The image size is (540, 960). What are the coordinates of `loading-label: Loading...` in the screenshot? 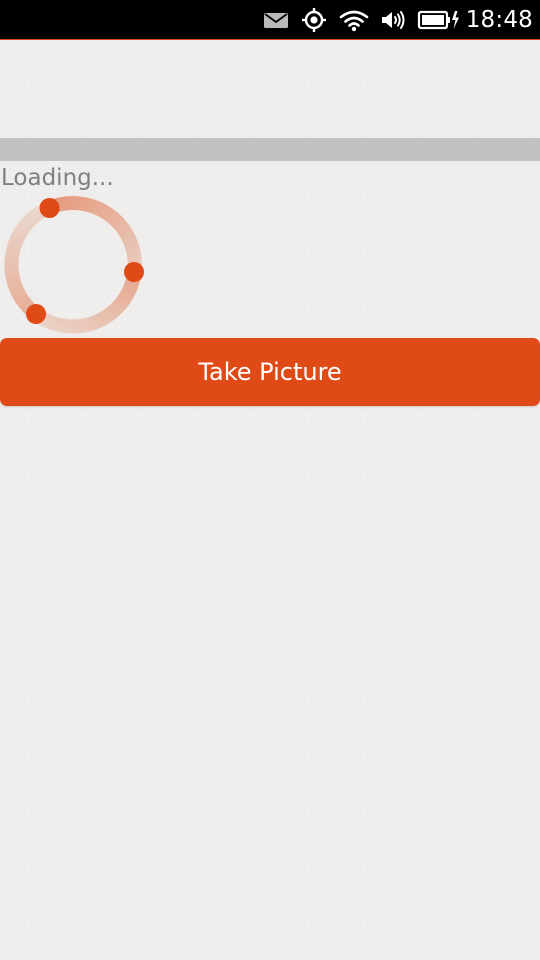 It's located at (57, 178).